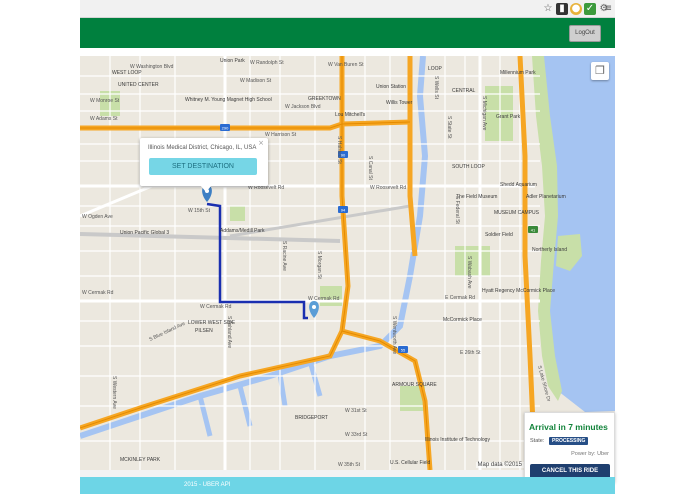 The image size is (695, 494). Describe the element at coordinates (216, 307) in the screenshot. I see `label-w-cermak-3: W Cermak Rd` at that location.